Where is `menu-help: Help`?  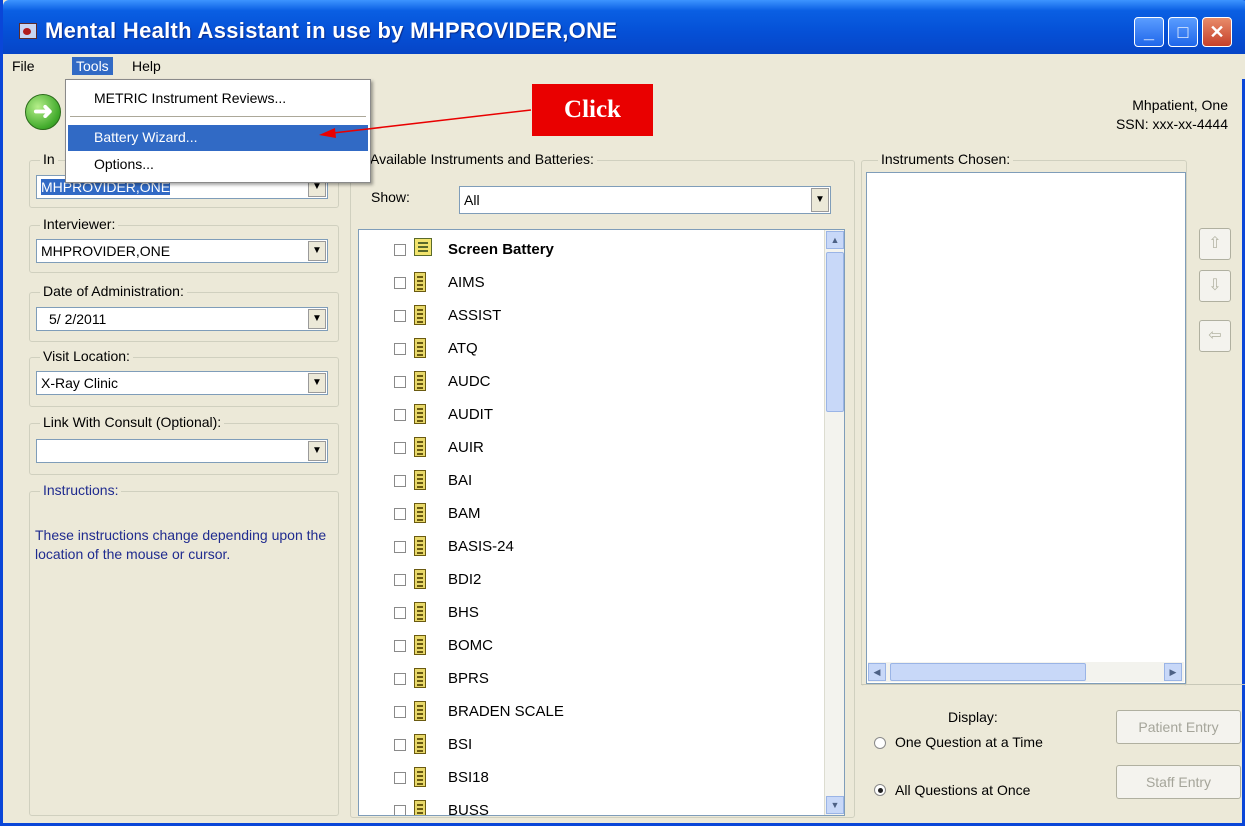 menu-help: Help is located at coordinates (146, 66).